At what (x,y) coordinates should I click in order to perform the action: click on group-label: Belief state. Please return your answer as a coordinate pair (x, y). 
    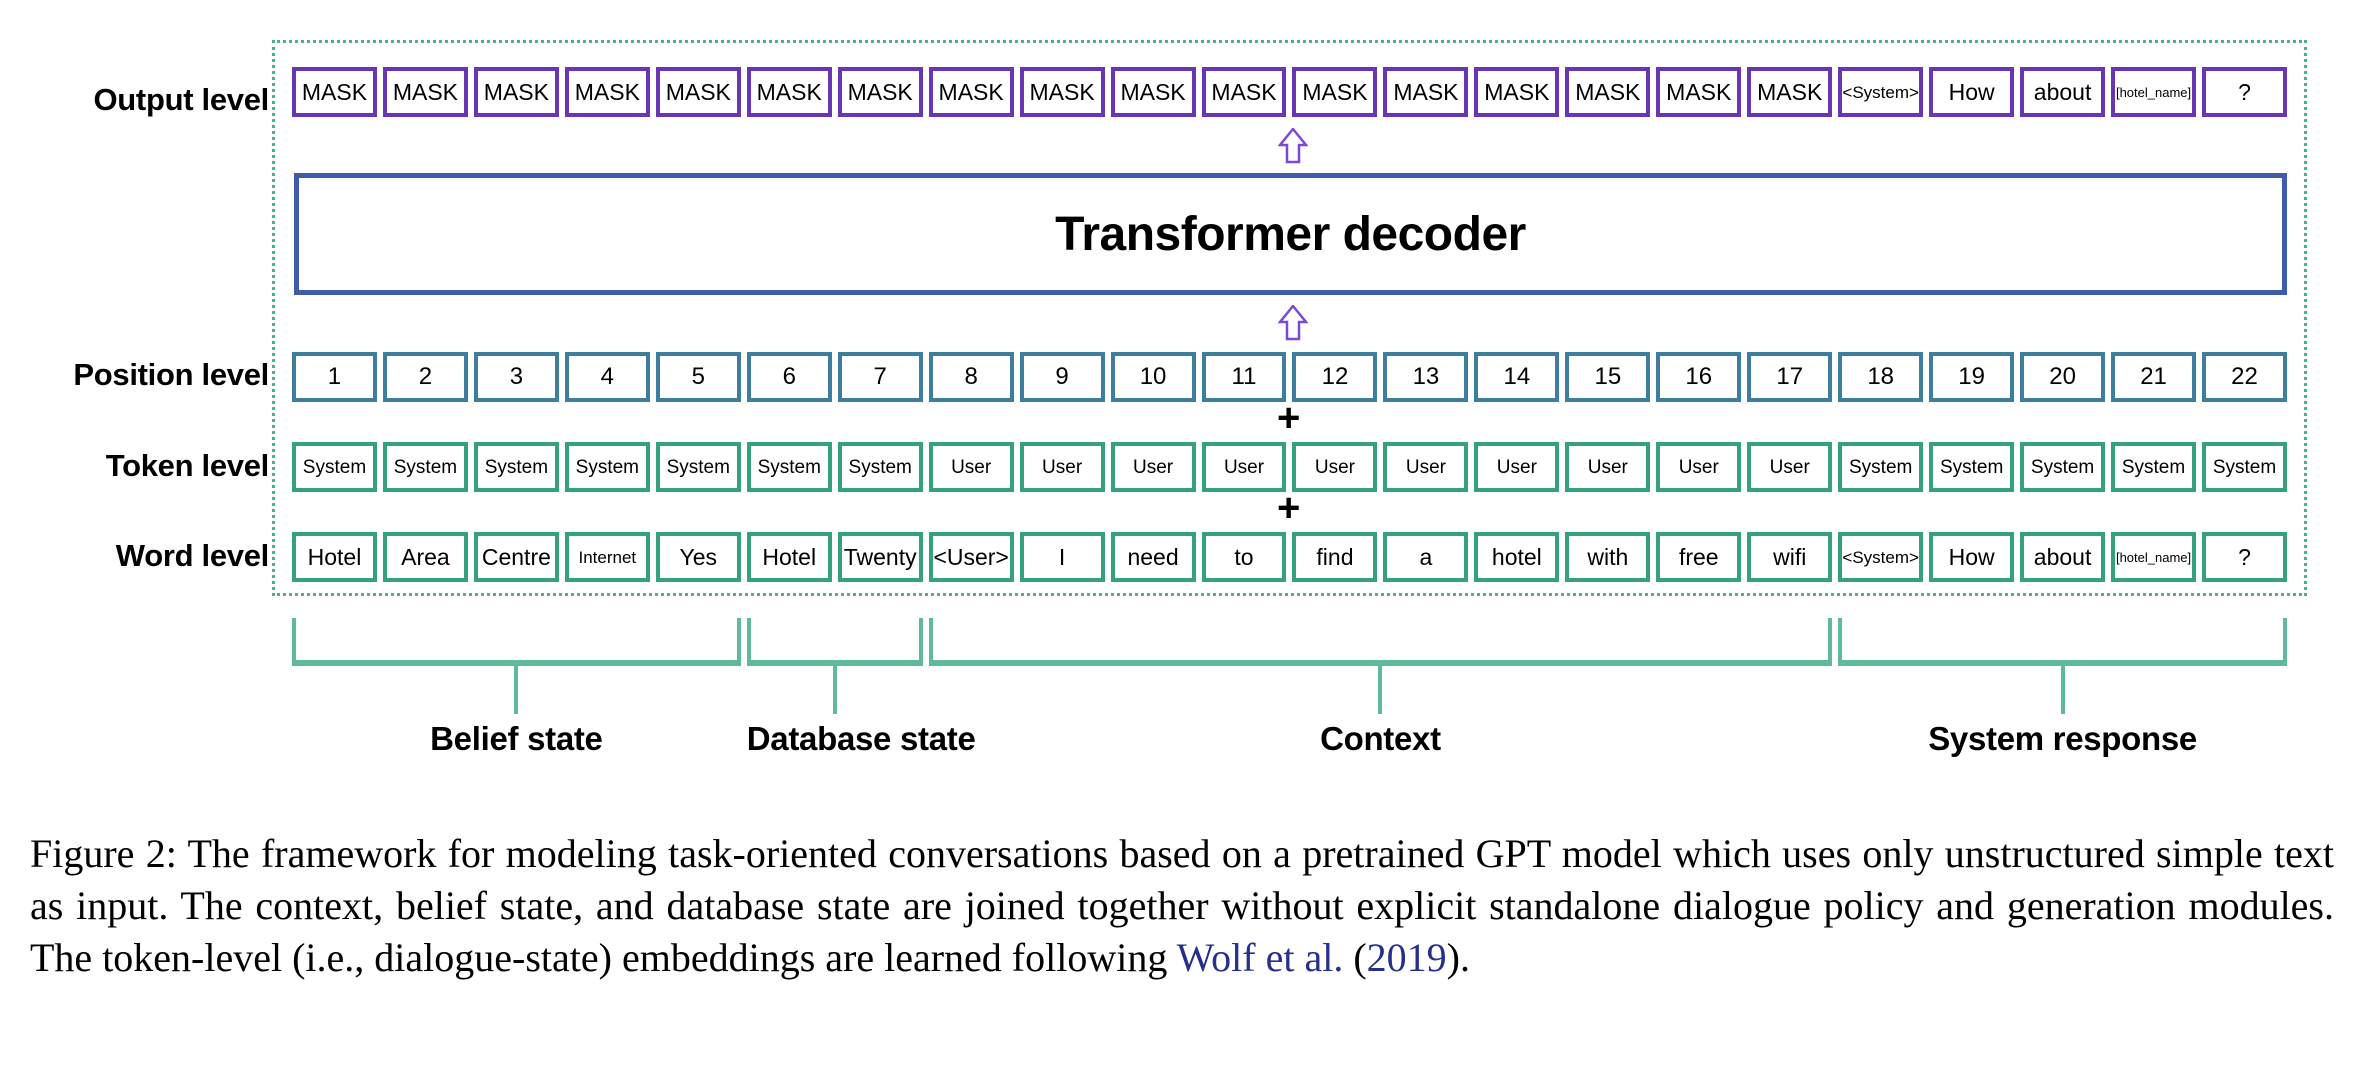
    Looking at the image, I should click on (516, 738).